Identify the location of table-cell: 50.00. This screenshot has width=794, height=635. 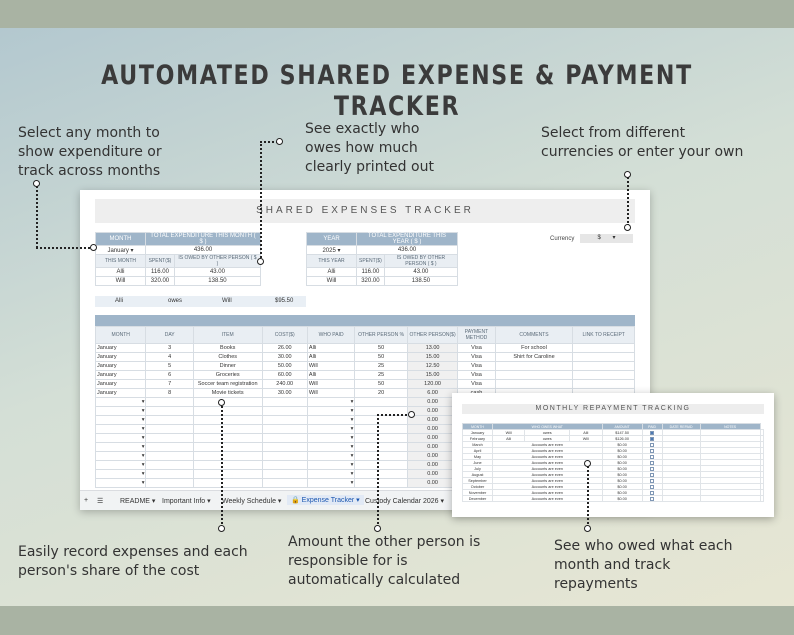
(284, 366).